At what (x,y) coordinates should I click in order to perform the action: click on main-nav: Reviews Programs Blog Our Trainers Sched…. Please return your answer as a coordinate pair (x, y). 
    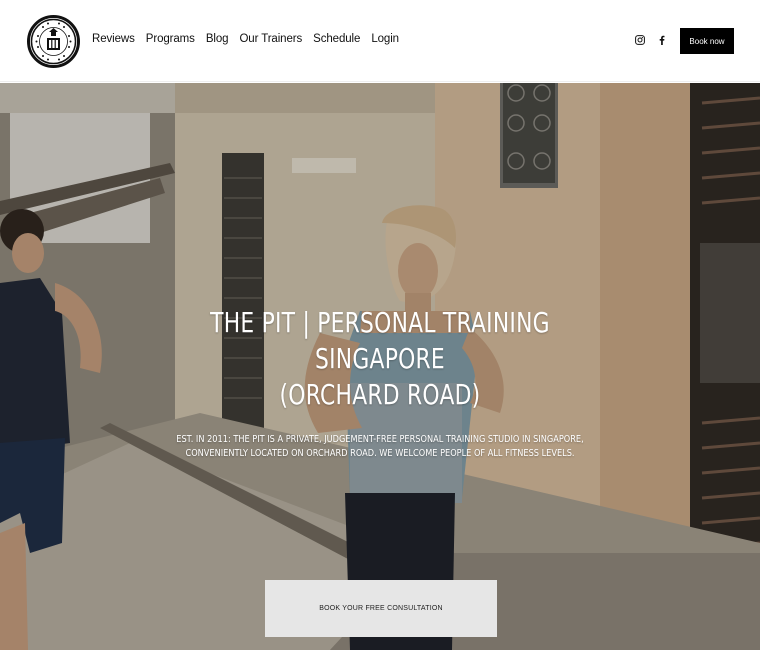
    Looking at the image, I should click on (251, 39).